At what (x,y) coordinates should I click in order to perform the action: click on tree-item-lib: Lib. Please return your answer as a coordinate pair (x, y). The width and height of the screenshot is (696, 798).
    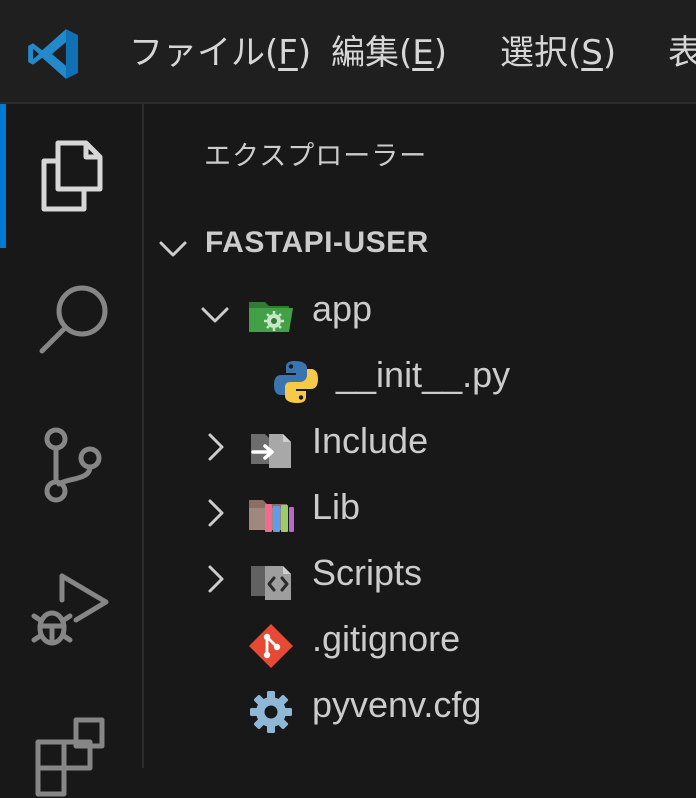
    Looking at the image, I should click on (420, 513).